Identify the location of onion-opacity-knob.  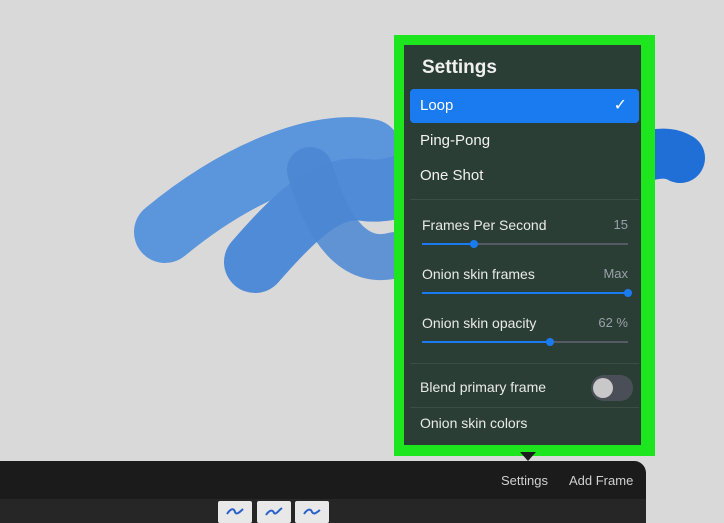
(549, 342).